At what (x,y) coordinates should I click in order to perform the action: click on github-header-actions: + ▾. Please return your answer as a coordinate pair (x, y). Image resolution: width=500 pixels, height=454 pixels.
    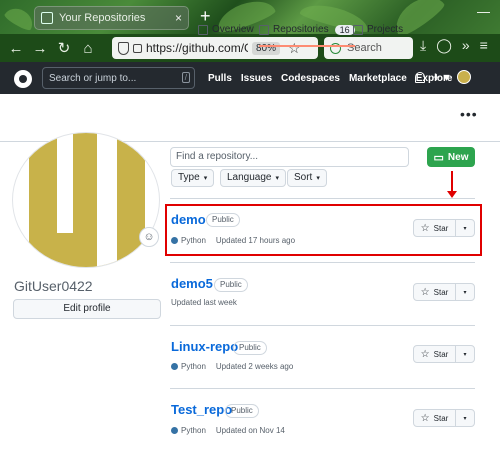
    Looking at the image, I should click on (443, 77).